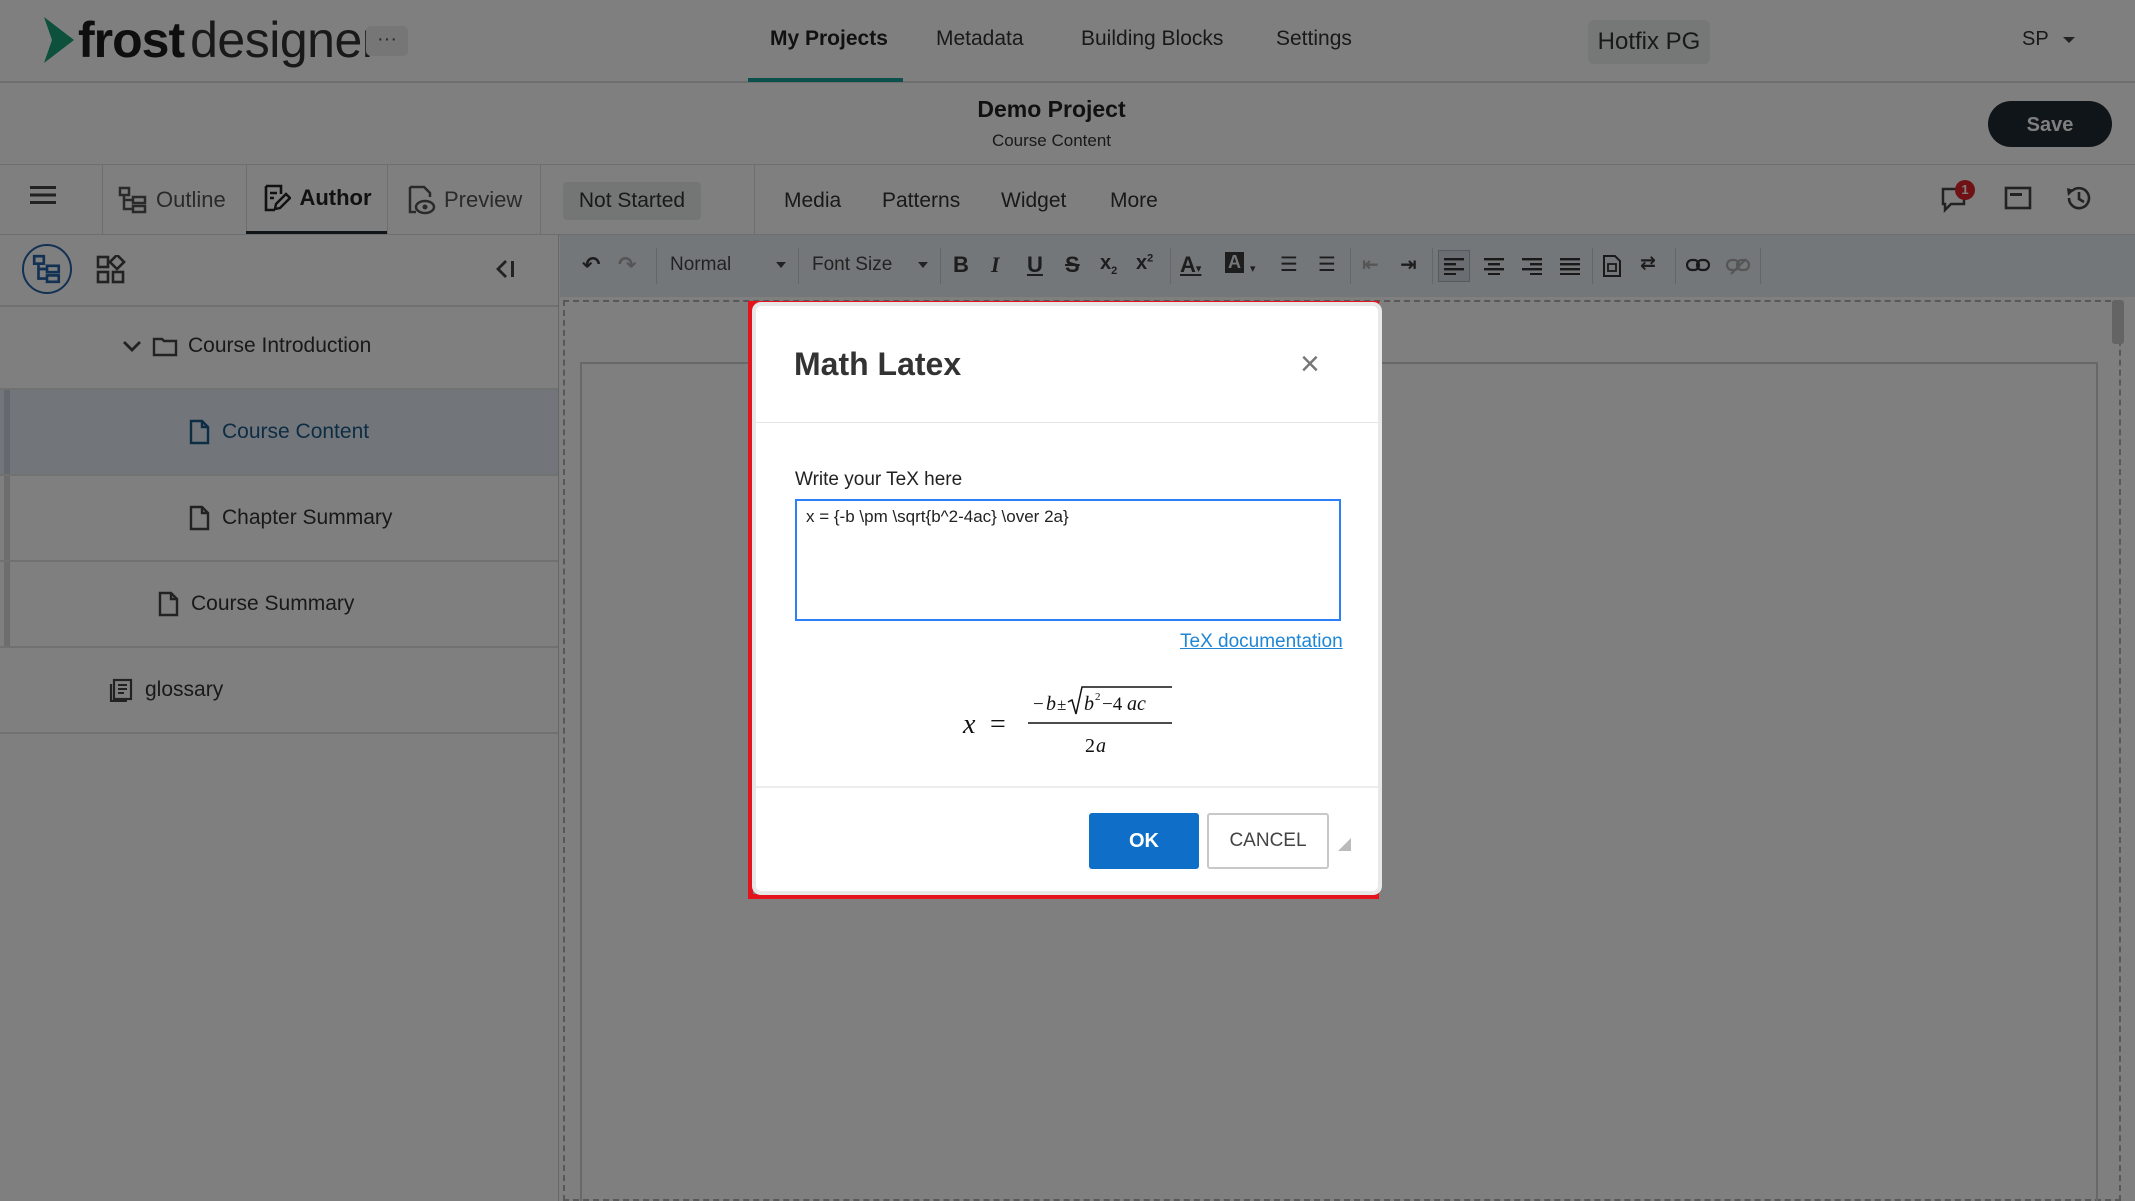  Describe the element at coordinates (878, 364) in the screenshot. I see `dialog-title: Math Latex` at that location.